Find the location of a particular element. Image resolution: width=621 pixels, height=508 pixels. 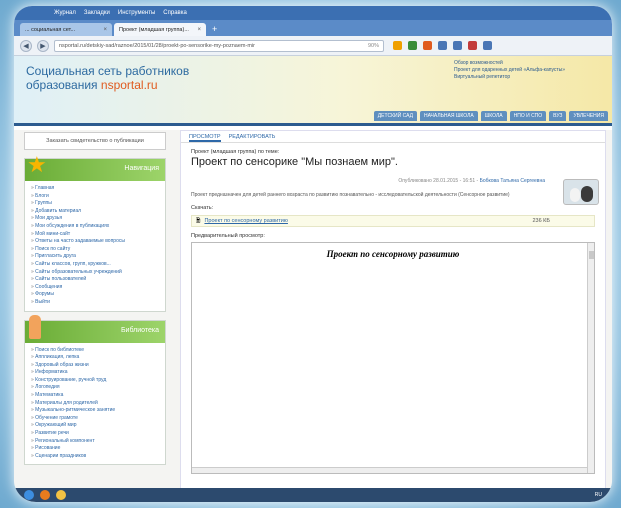

promo-link: Обзор возможностей is located at coordinates (509, 63).